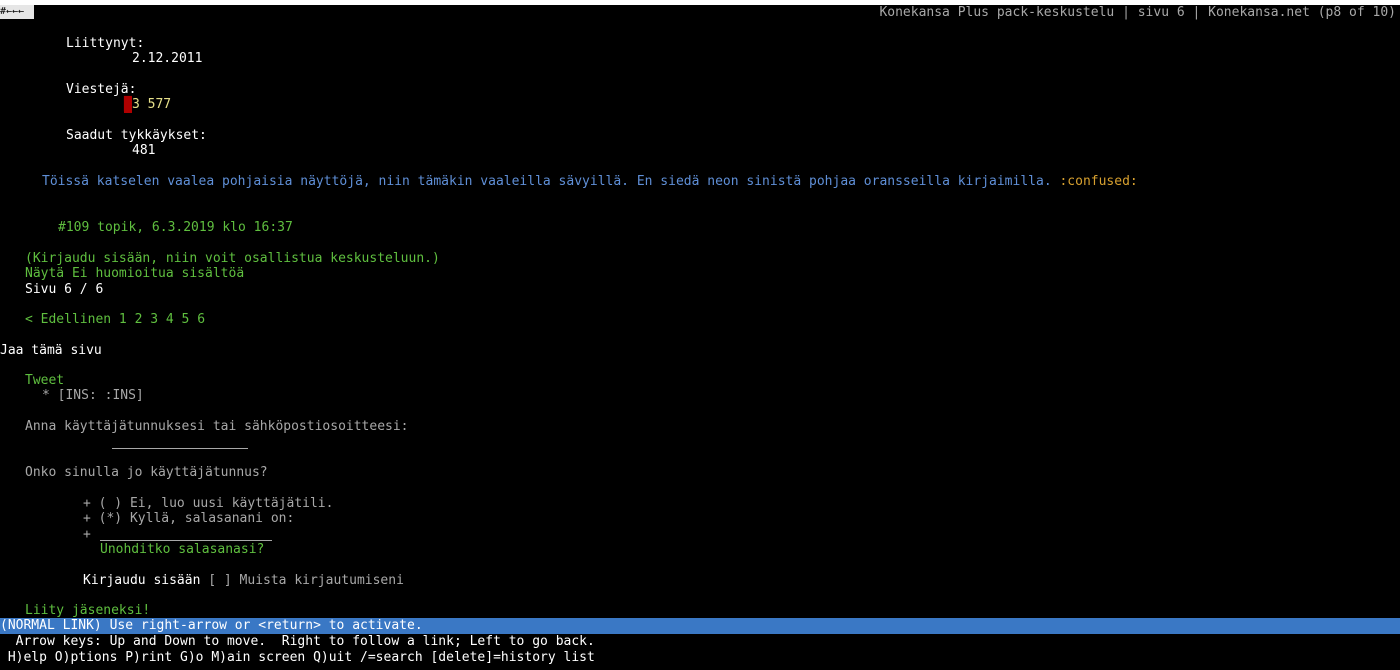  I want to click on page-link-3: 3, so click(154, 319).